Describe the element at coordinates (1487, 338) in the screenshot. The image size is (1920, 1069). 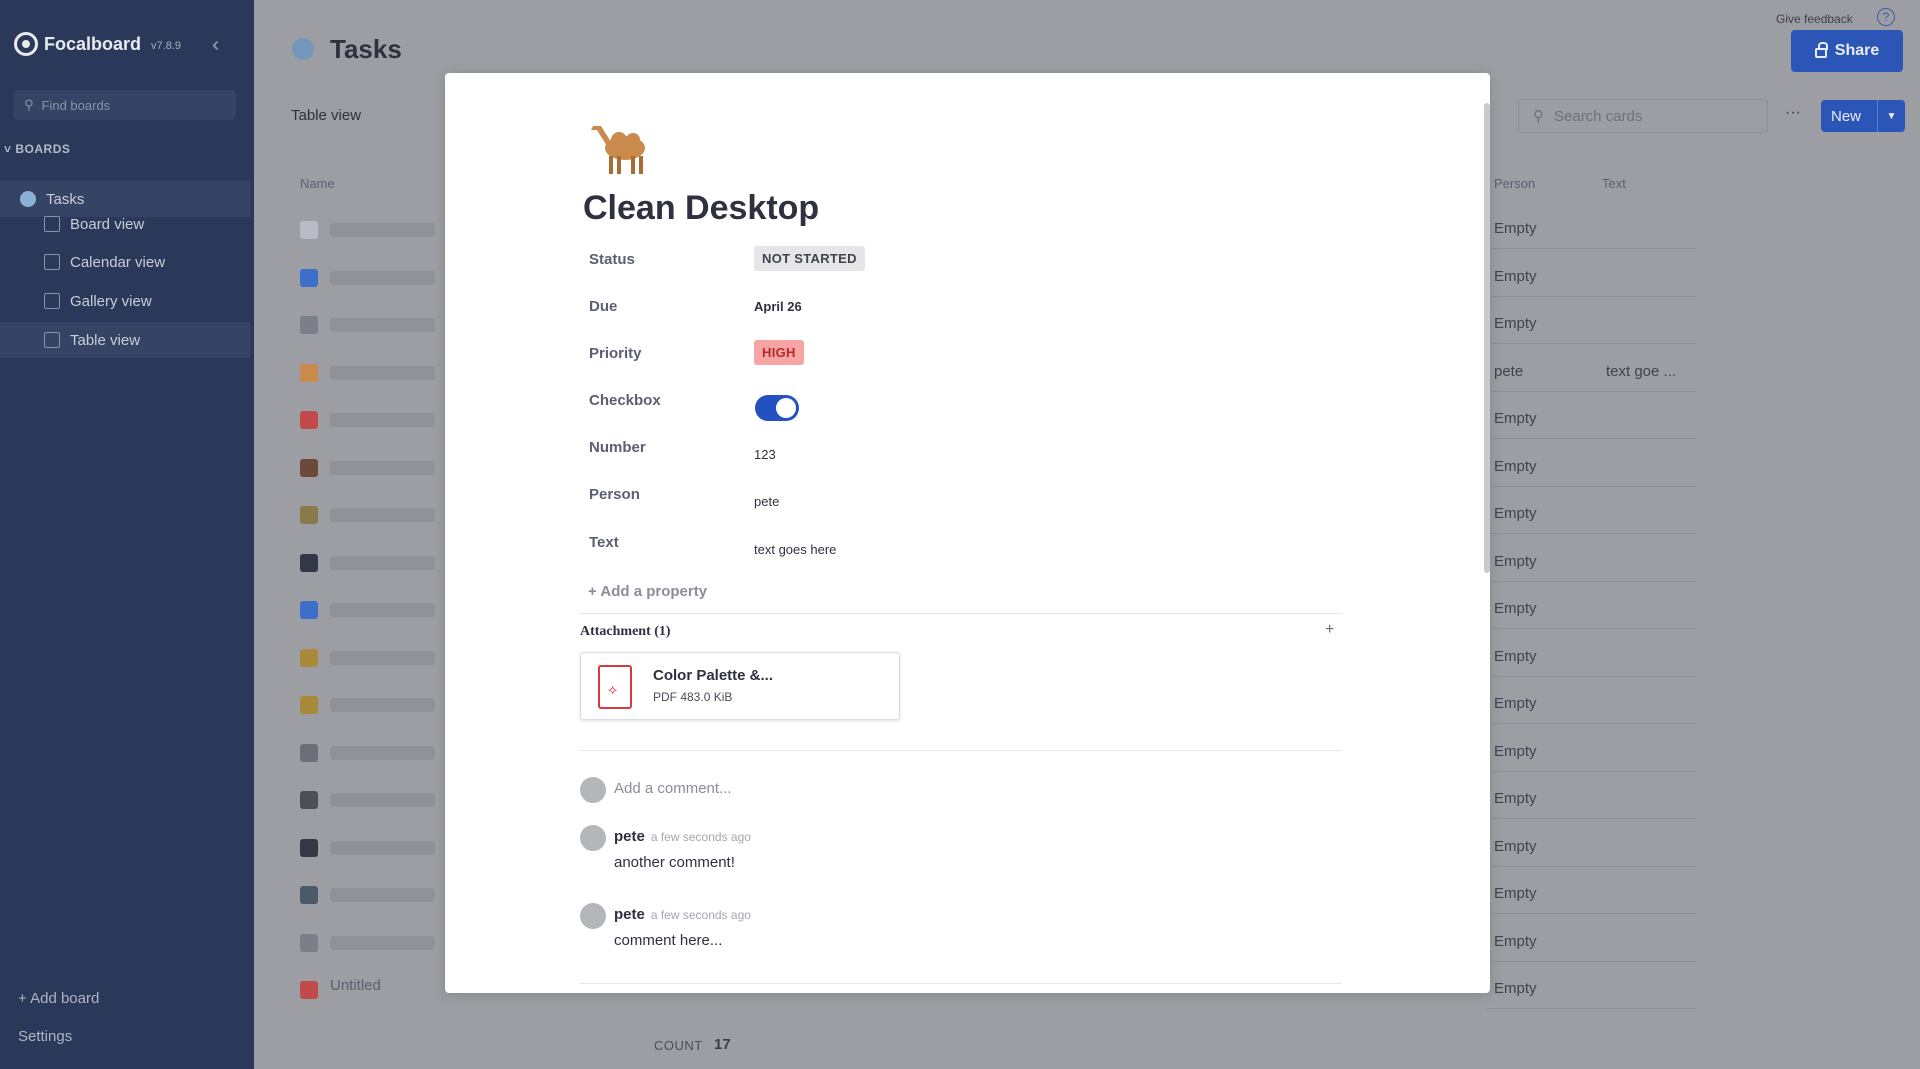
I see `scrollbar` at that location.